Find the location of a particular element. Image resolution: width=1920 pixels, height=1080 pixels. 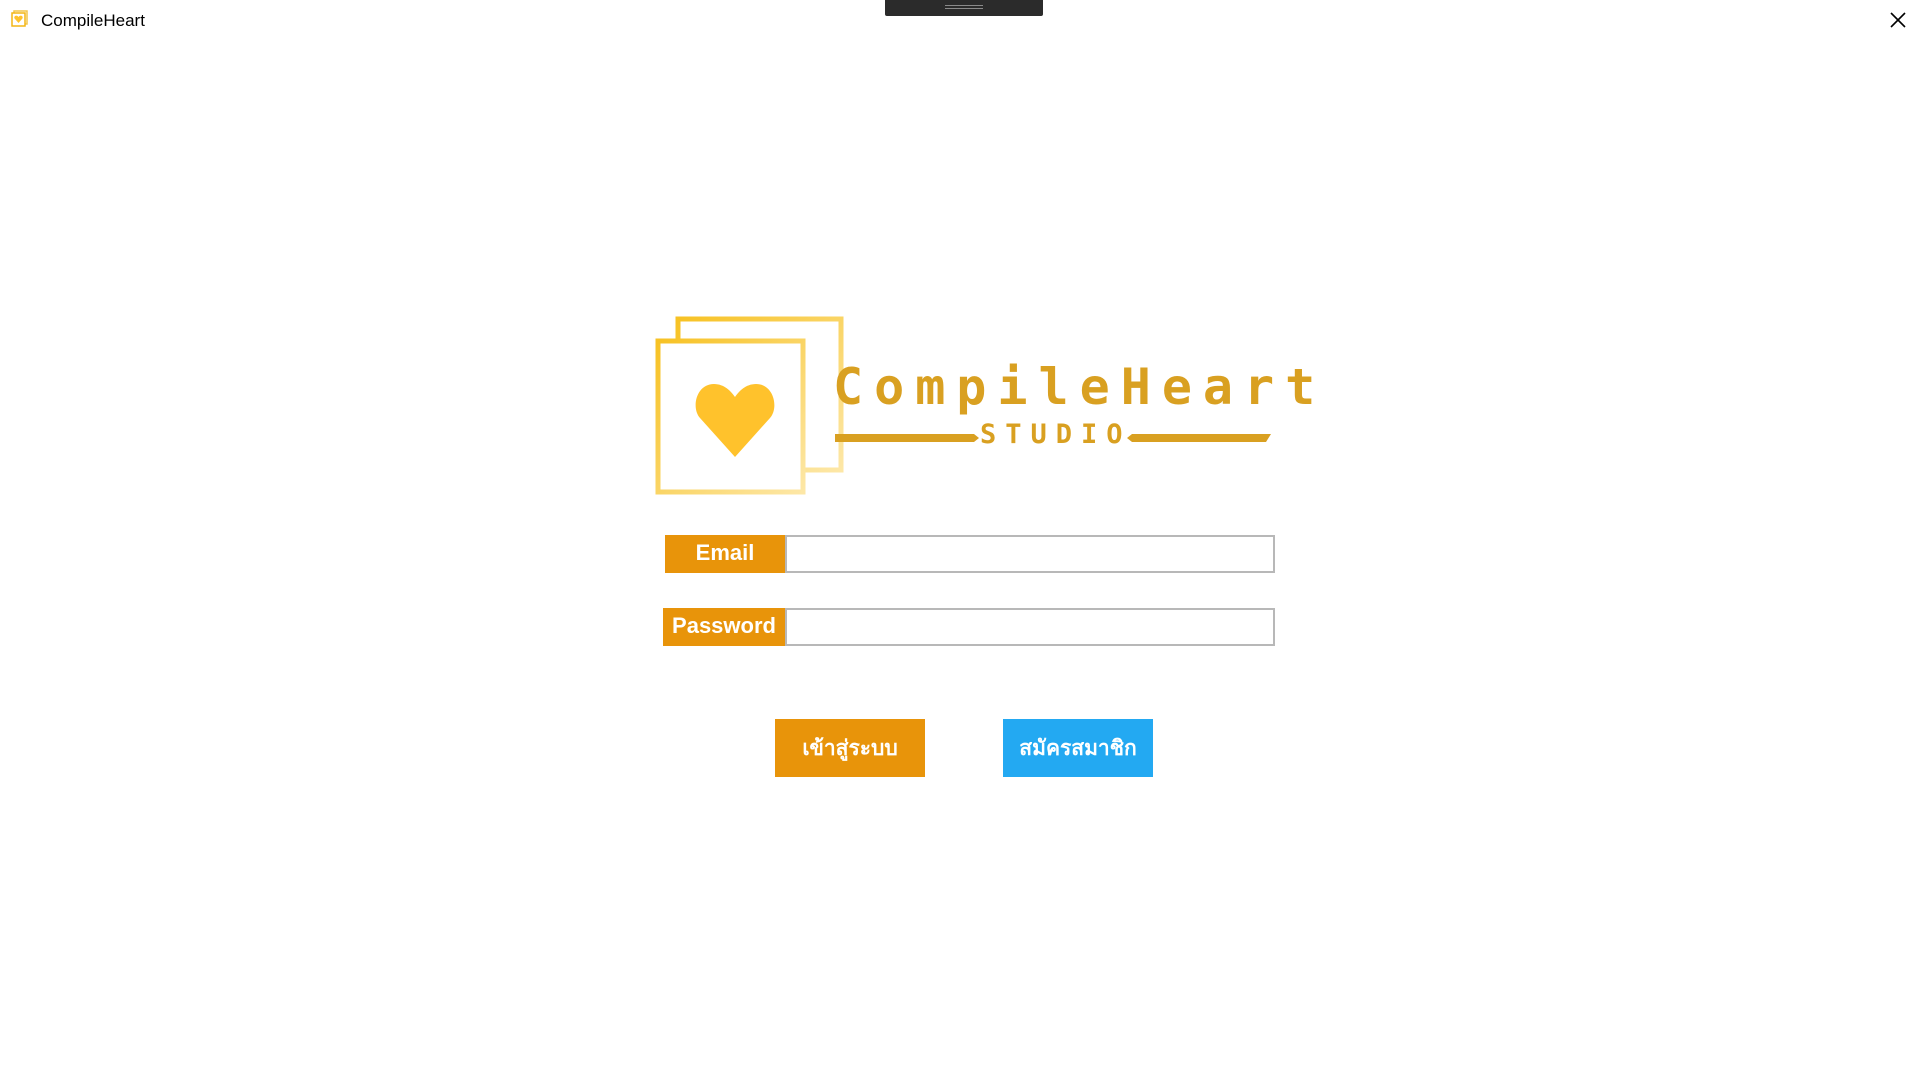

email-field is located at coordinates (1030, 554).